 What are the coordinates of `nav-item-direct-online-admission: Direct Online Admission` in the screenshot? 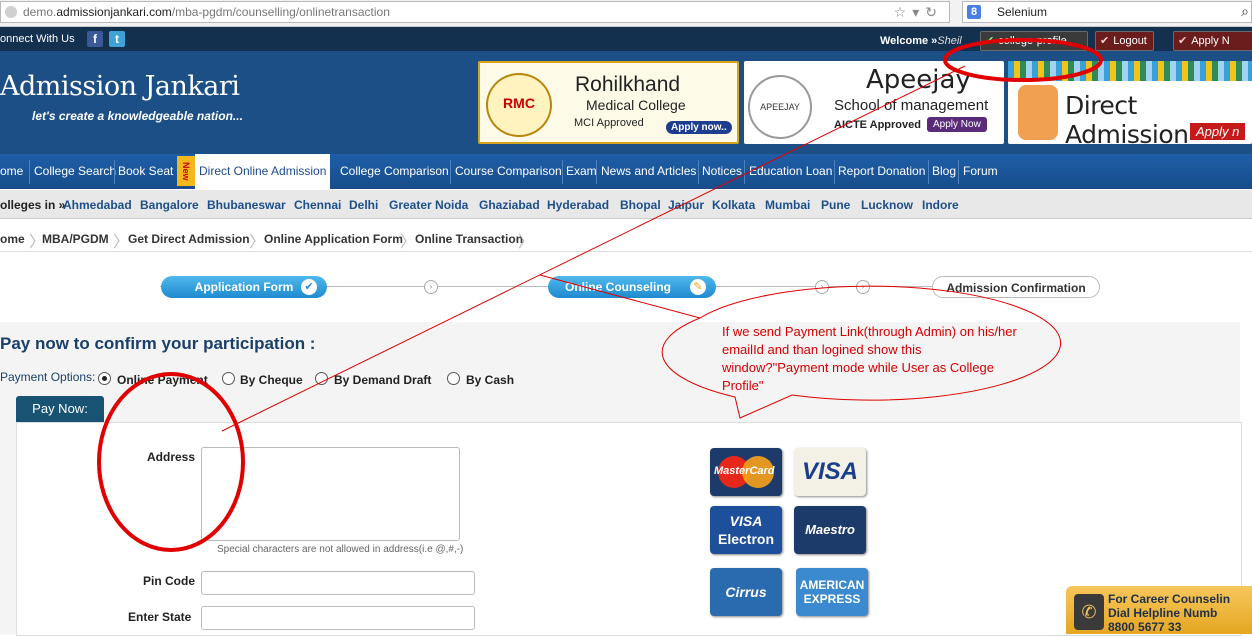 It's located at (263, 171).